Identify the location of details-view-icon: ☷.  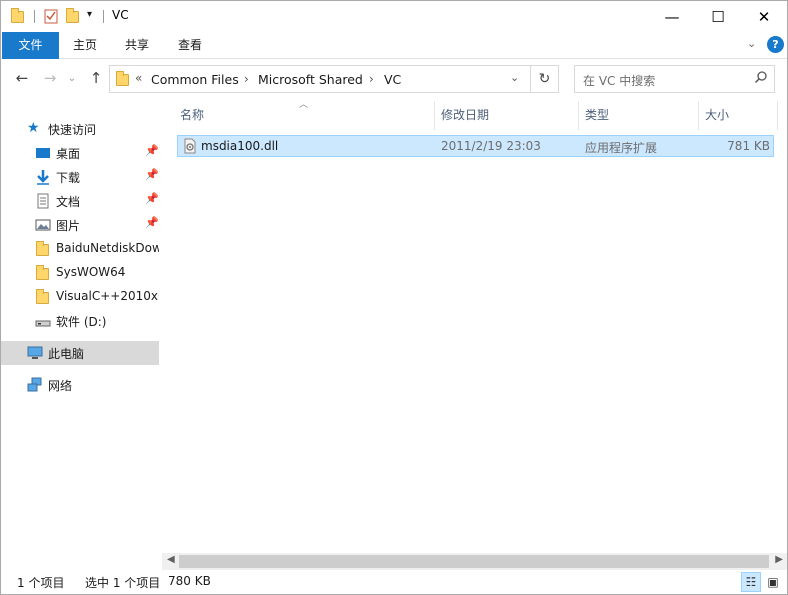
(751, 582).